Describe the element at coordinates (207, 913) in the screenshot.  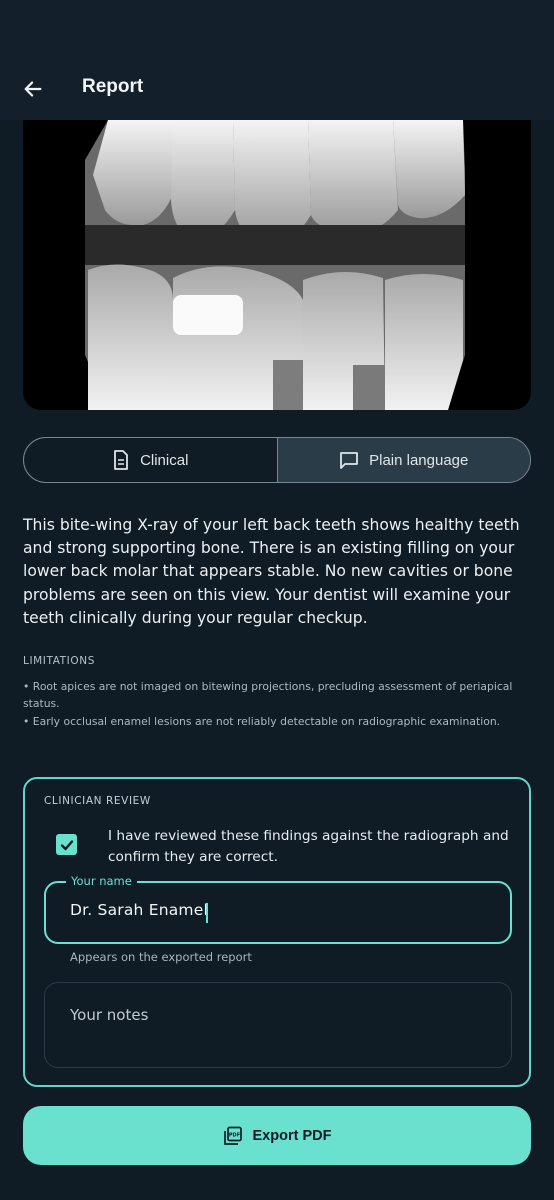
I see `text-cursor` at that location.